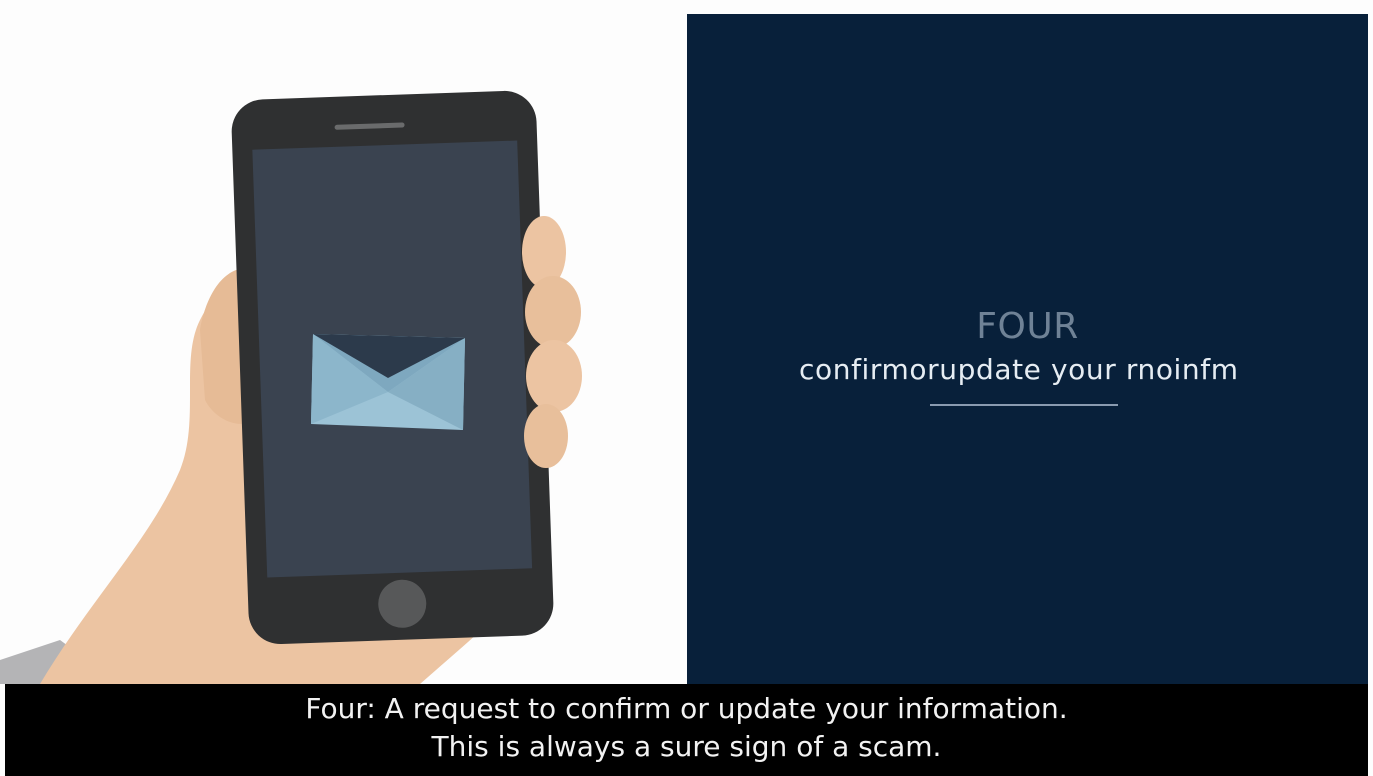 This screenshot has width=1373, height=776. I want to click on step-underline, so click(1024, 405).